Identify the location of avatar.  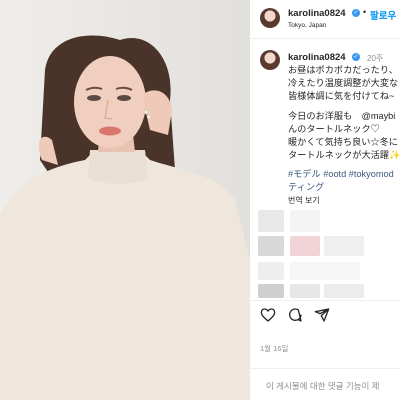
(270, 18).